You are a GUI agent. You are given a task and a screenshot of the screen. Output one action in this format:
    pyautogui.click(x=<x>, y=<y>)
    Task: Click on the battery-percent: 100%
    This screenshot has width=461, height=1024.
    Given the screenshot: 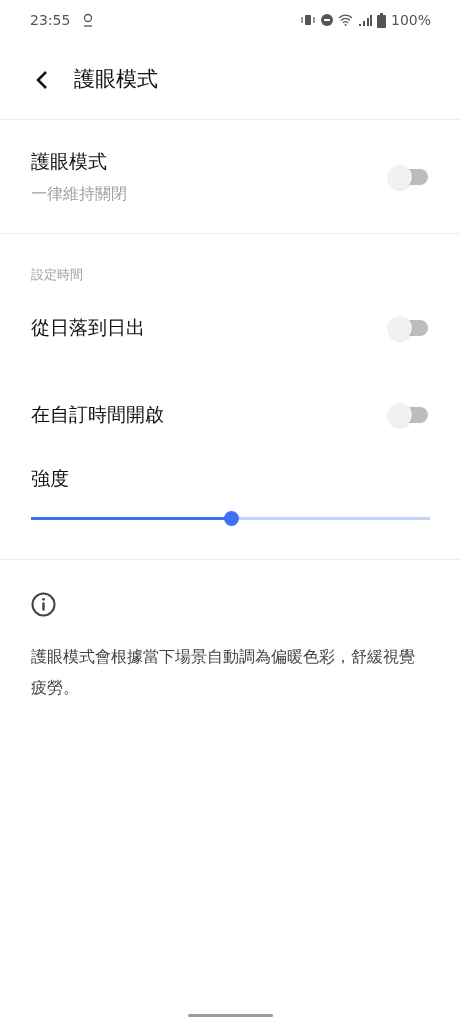 What is the action you would take?
    pyautogui.click(x=410, y=20)
    